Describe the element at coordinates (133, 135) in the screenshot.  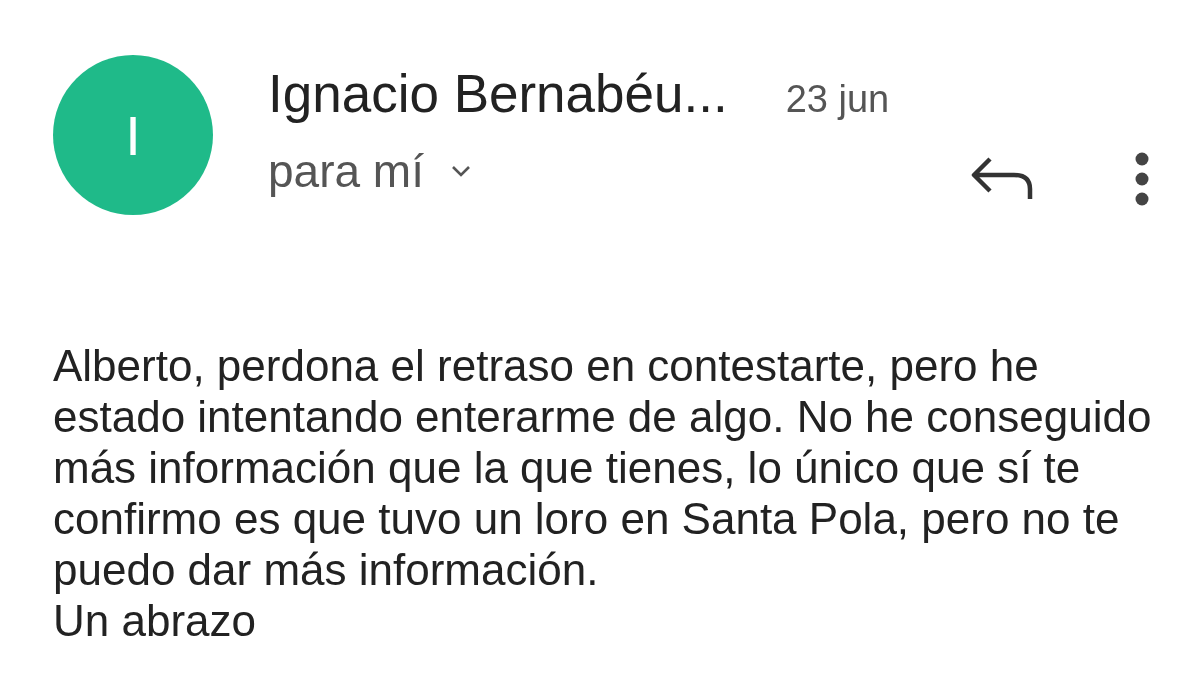
I see `avatar-letter: I` at that location.